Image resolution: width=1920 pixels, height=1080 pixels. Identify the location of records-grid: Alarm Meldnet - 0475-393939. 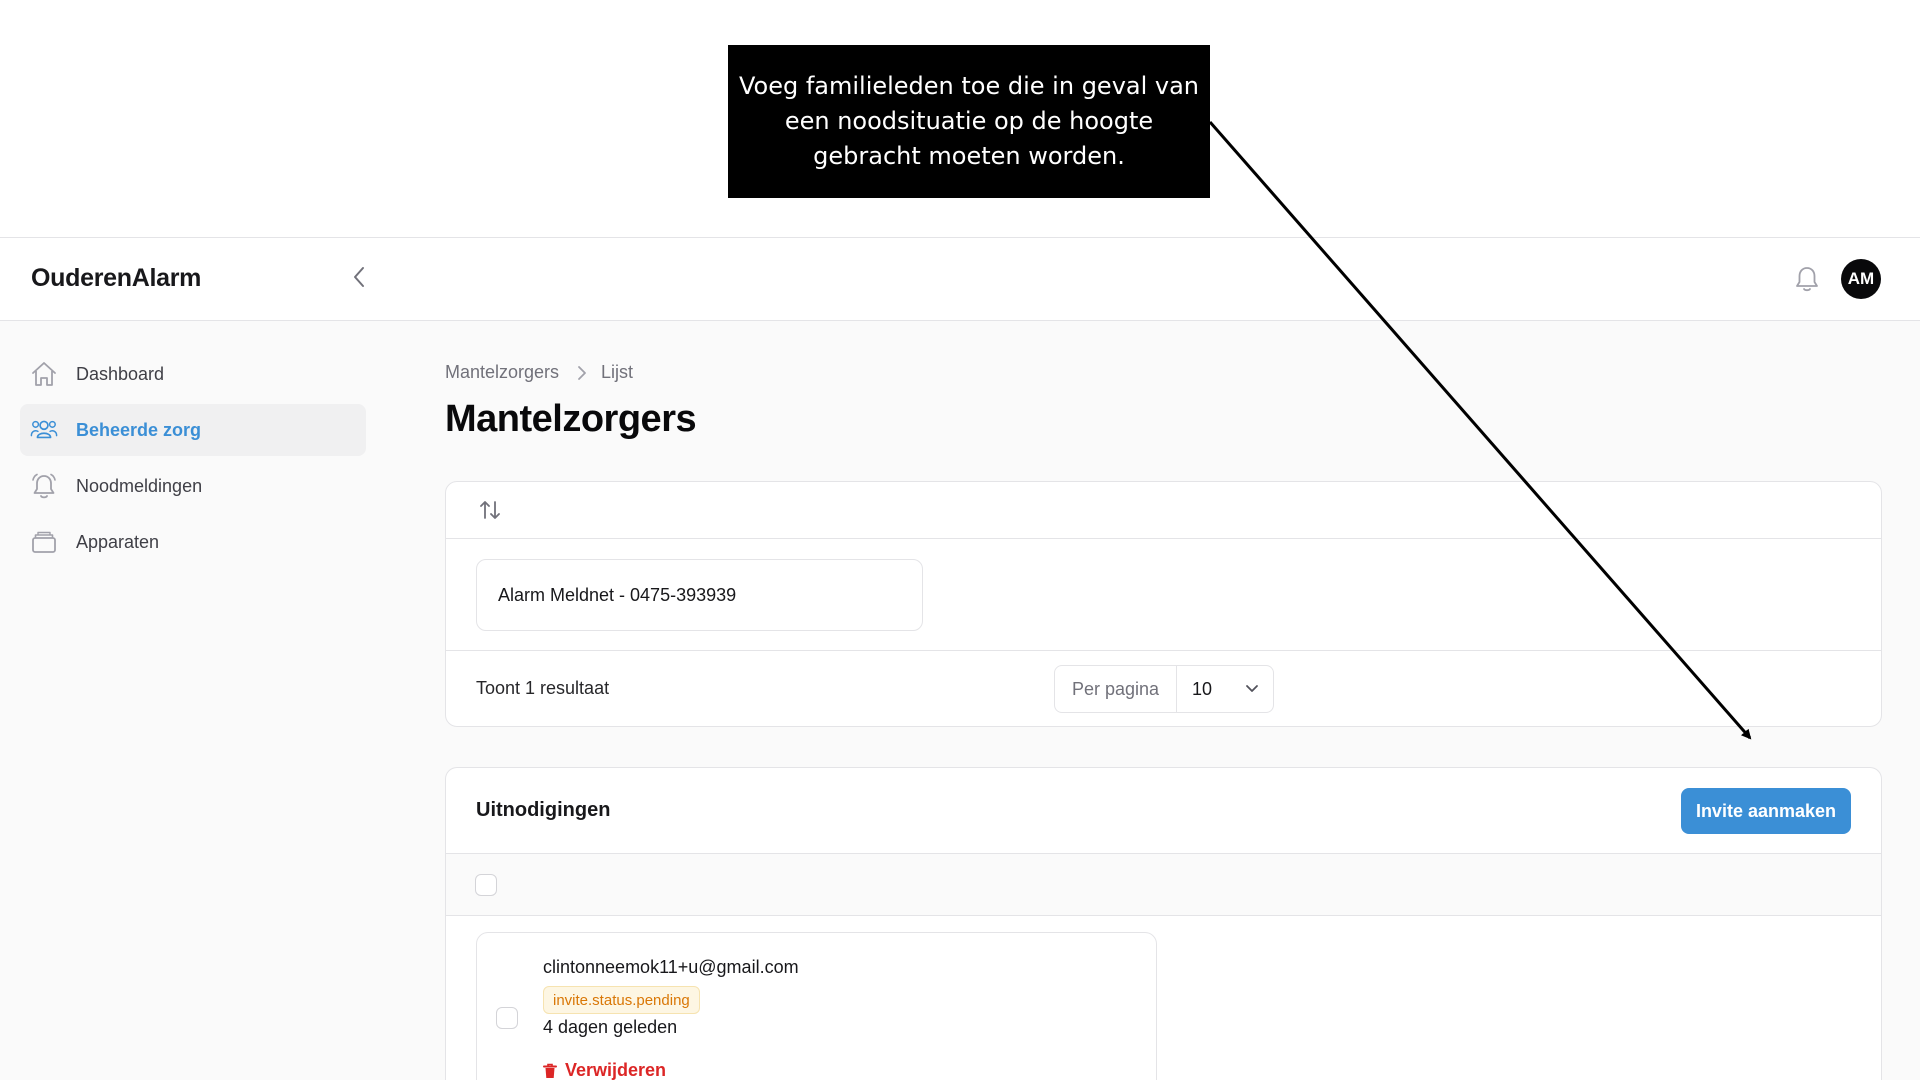
(1163, 595).